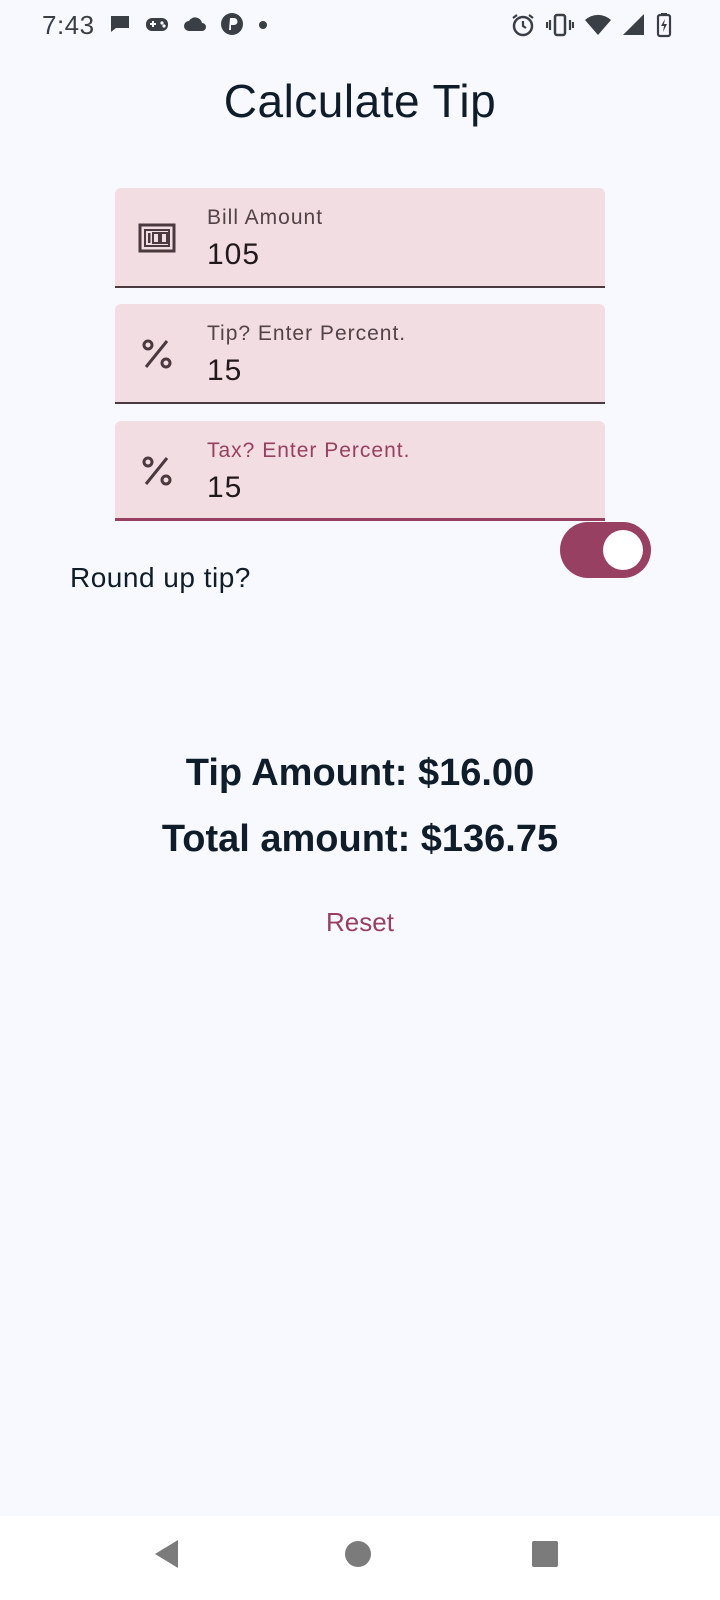 This screenshot has height=1600, width=720. What do you see at coordinates (157, 238) in the screenshot?
I see `money-icon` at bounding box center [157, 238].